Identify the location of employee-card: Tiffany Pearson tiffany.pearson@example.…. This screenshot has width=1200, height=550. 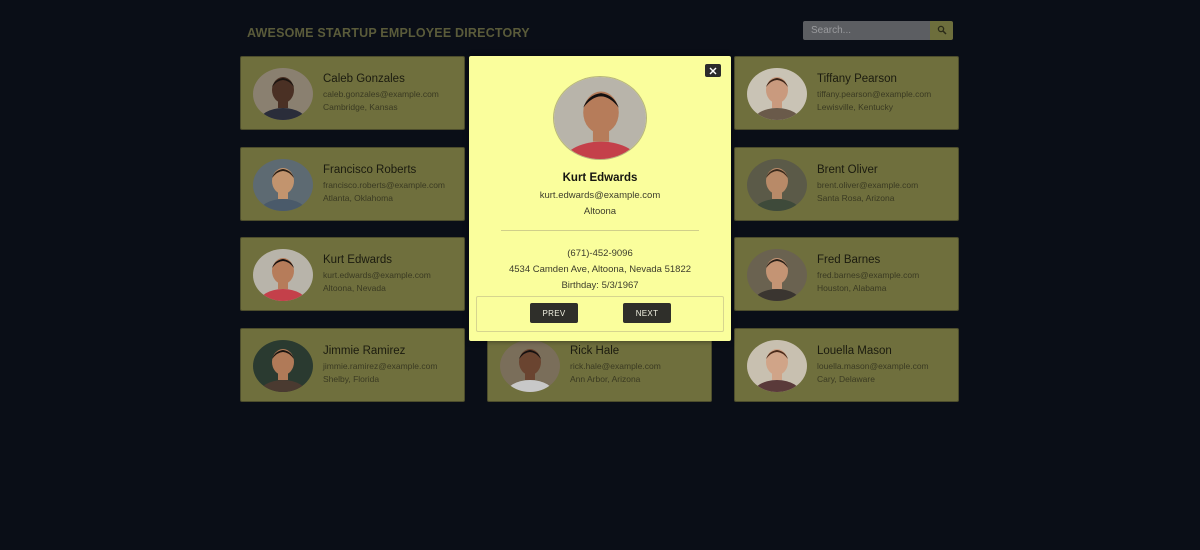
(846, 93).